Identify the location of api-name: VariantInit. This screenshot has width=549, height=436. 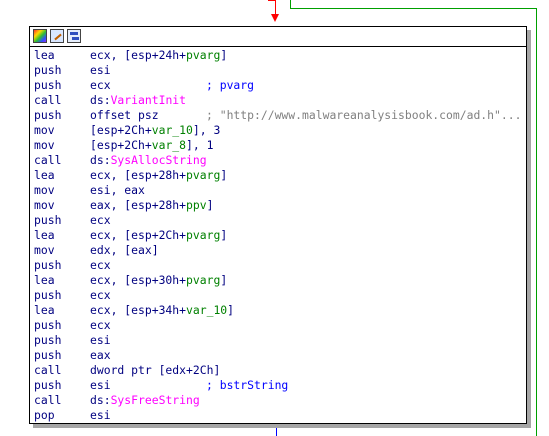
(148, 100).